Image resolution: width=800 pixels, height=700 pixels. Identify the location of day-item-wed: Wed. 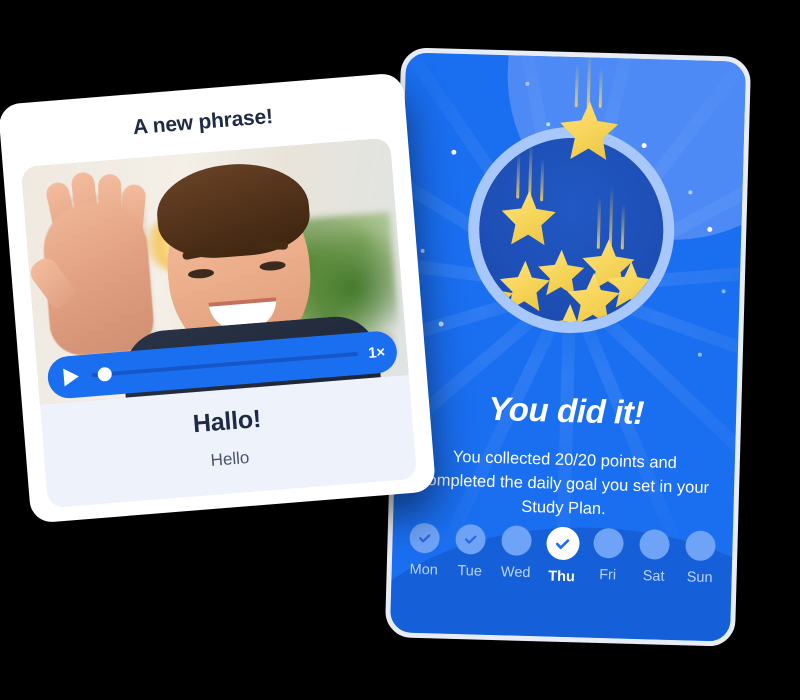
(516, 553).